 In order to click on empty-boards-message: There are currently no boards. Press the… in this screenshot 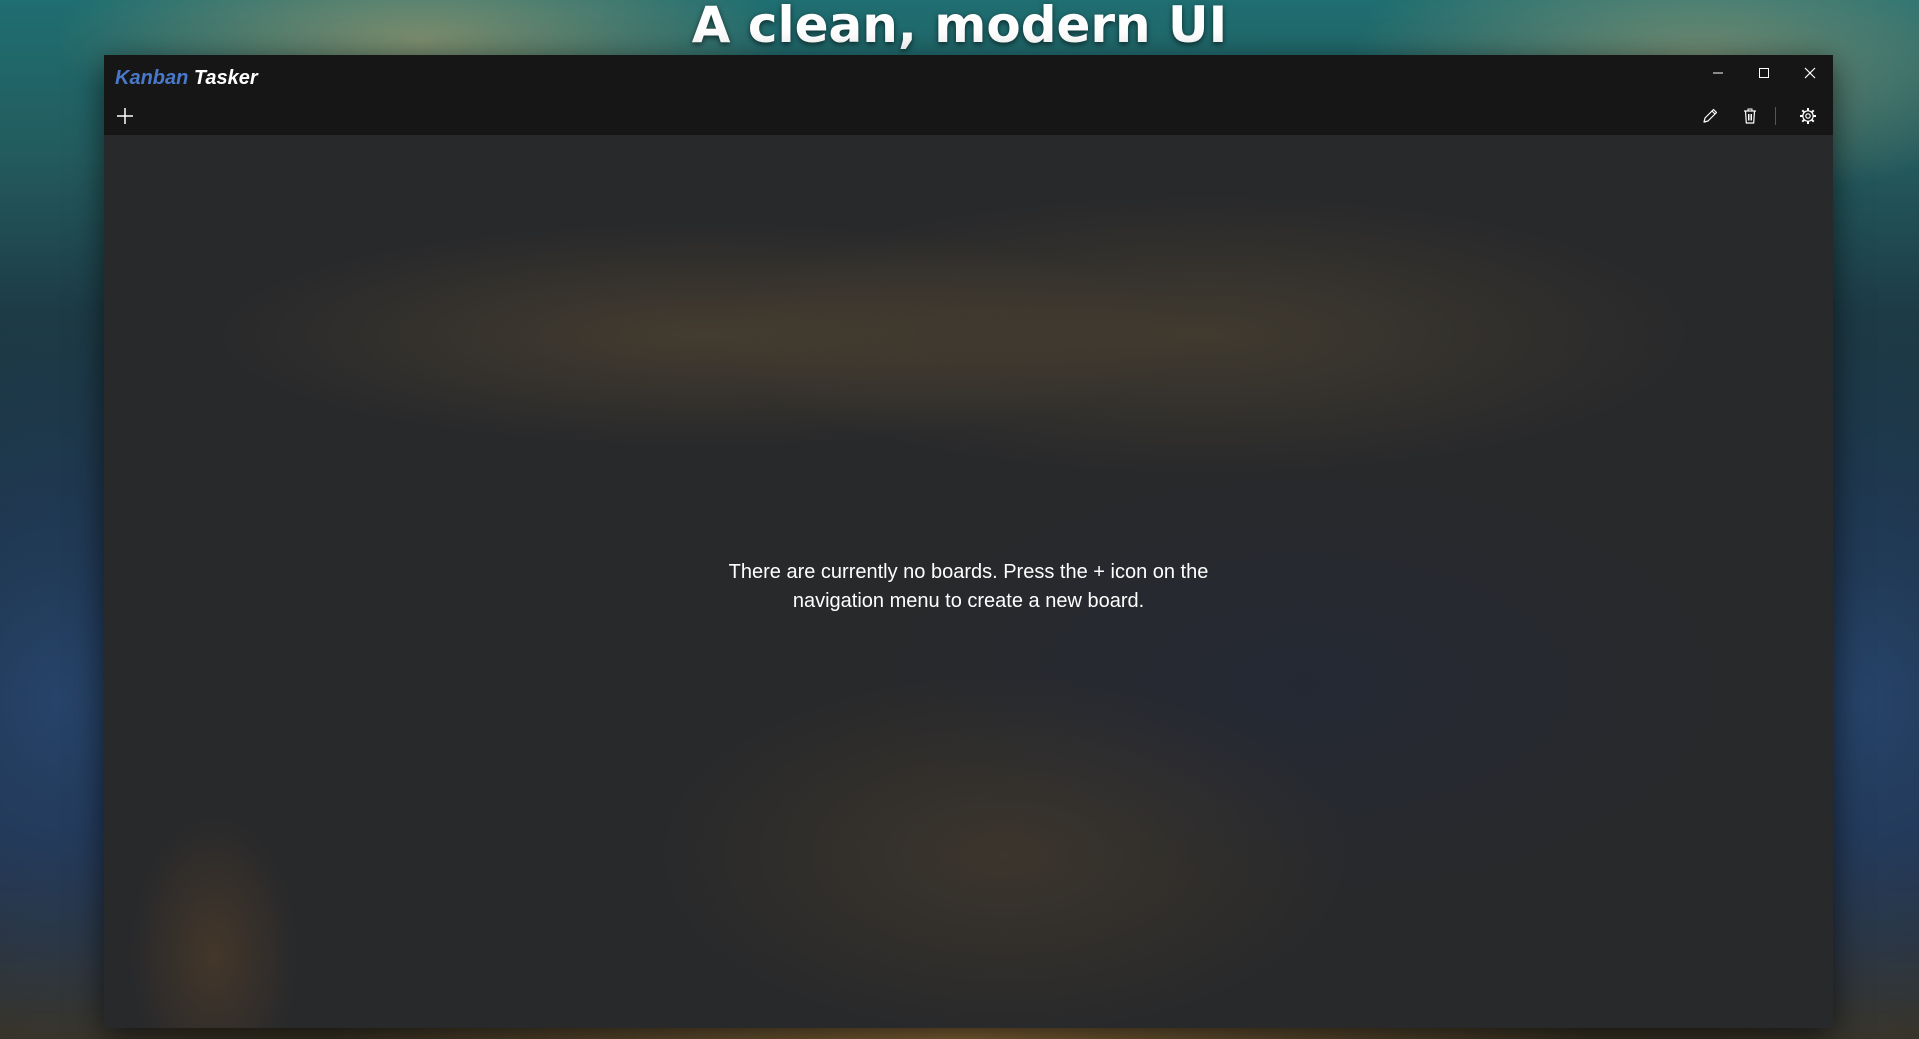, I will do `click(968, 586)`.